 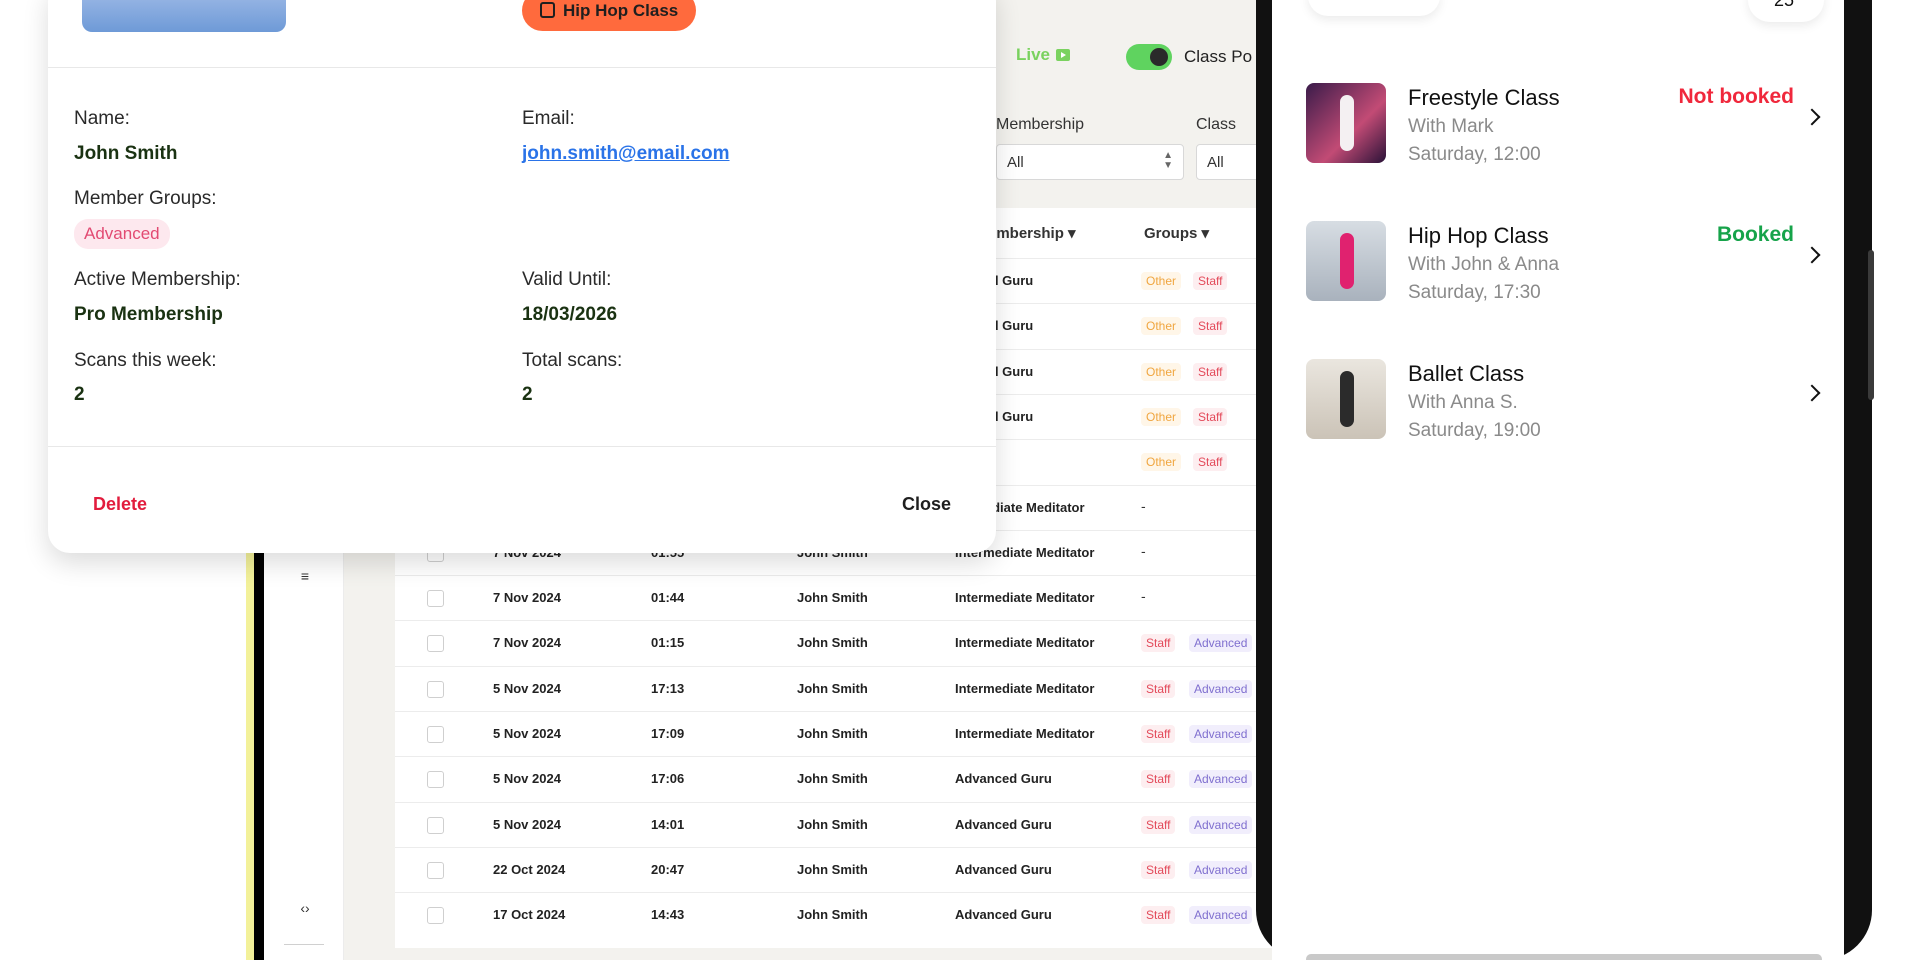 What do you see at coordinates (522, 446) in the screenshot?
I see `modal-divider-bottom` at bounding box center [522, 446].